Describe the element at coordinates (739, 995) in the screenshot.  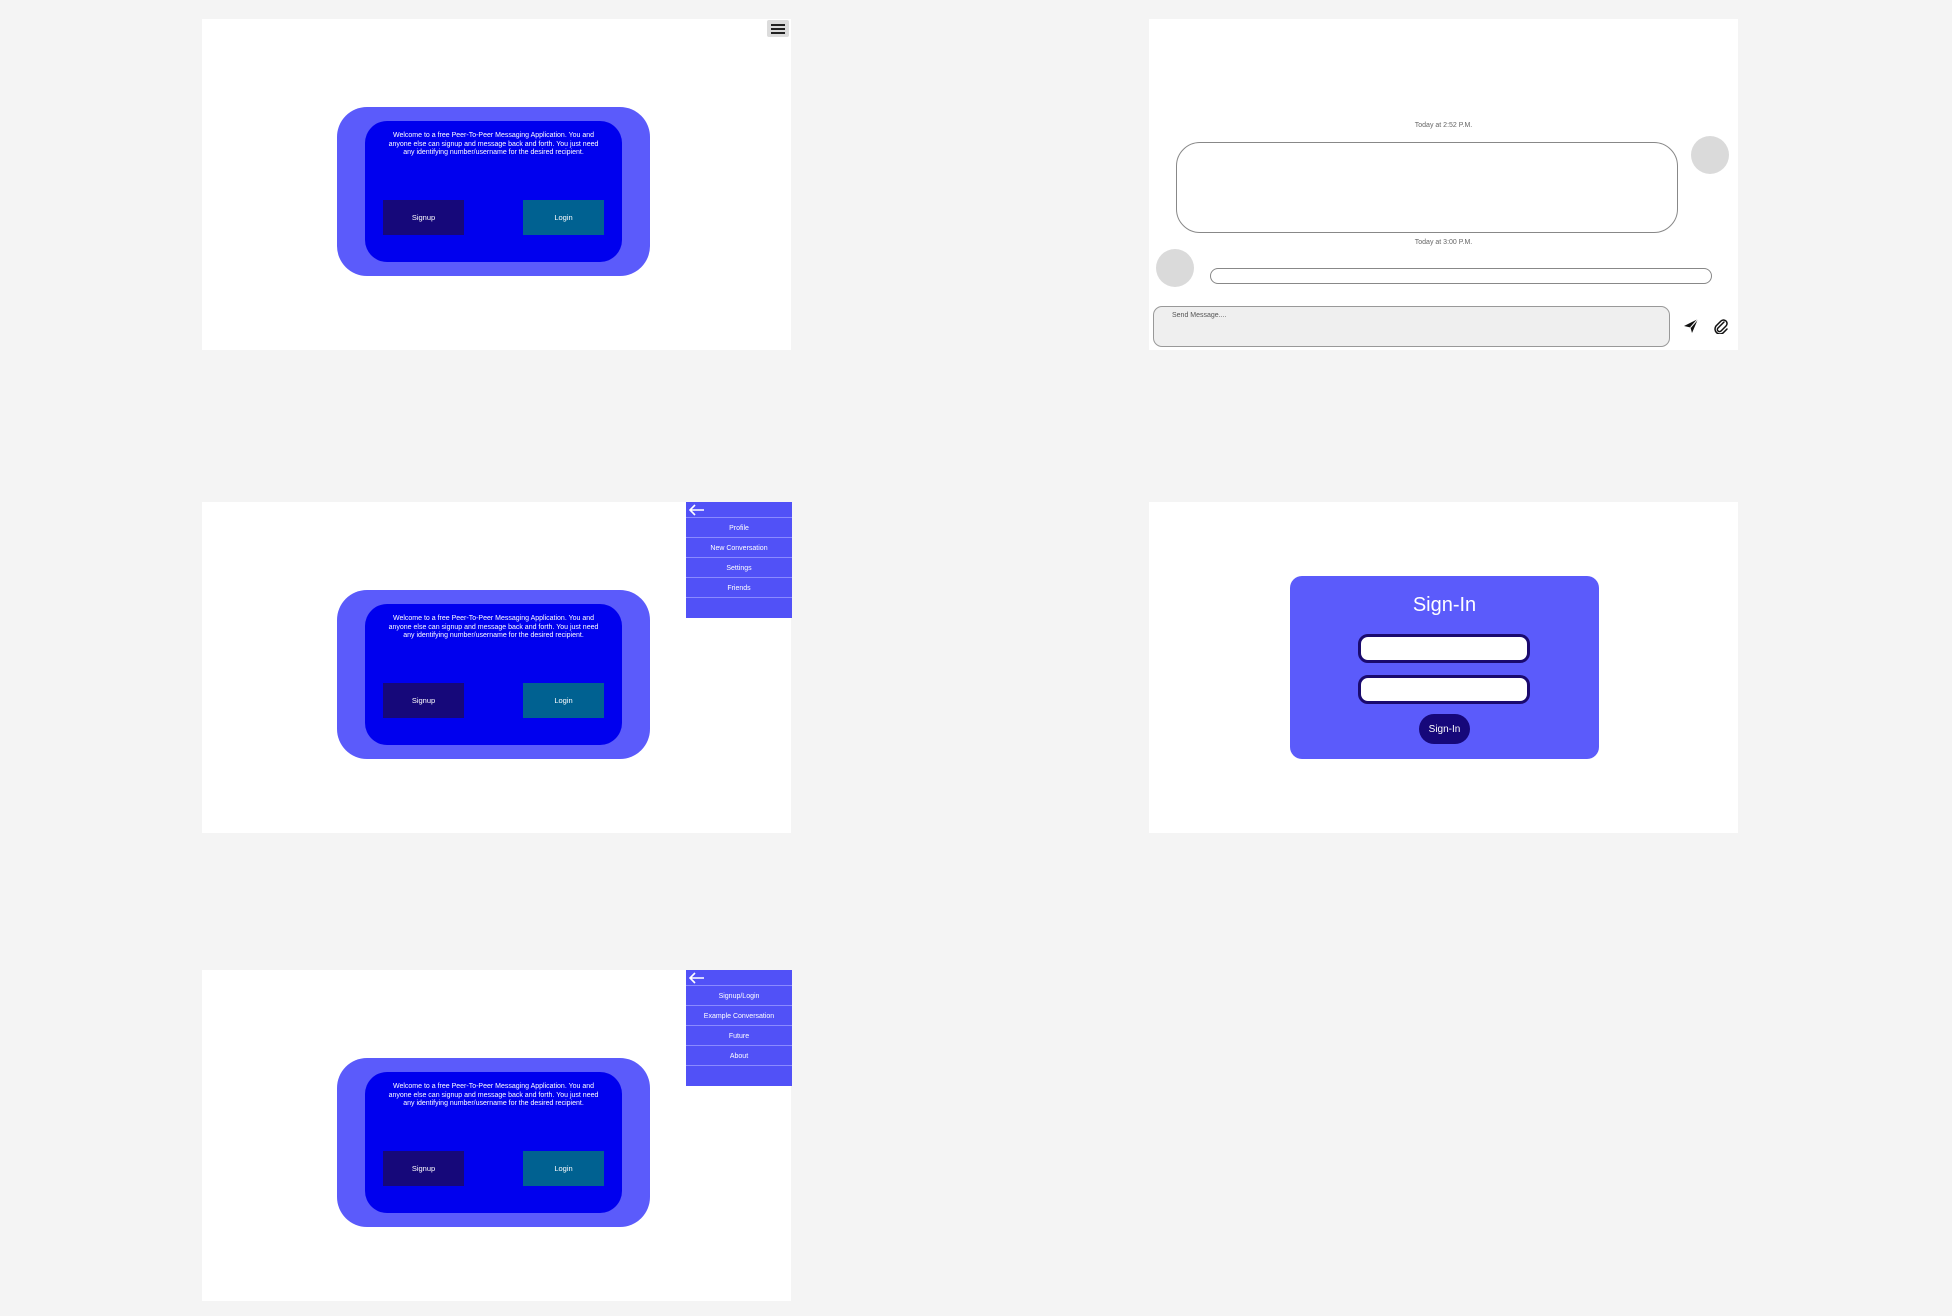
I see `menu-item-signup-login: Signup/Login` at that location.